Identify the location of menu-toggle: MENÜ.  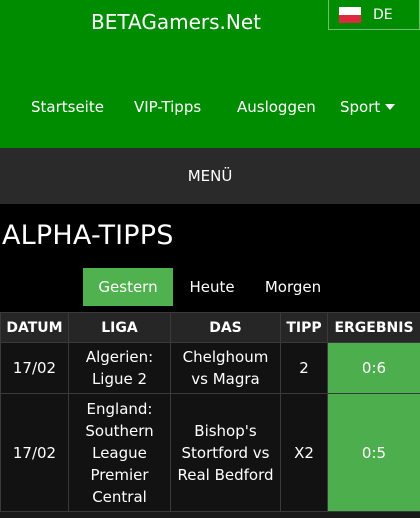
(210, 176).